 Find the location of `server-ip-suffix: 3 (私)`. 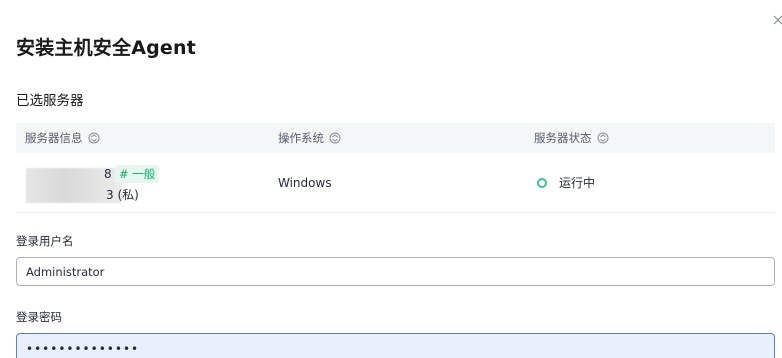

server-ip-suffix: 3 (私) is located at coordinates (122, 195).